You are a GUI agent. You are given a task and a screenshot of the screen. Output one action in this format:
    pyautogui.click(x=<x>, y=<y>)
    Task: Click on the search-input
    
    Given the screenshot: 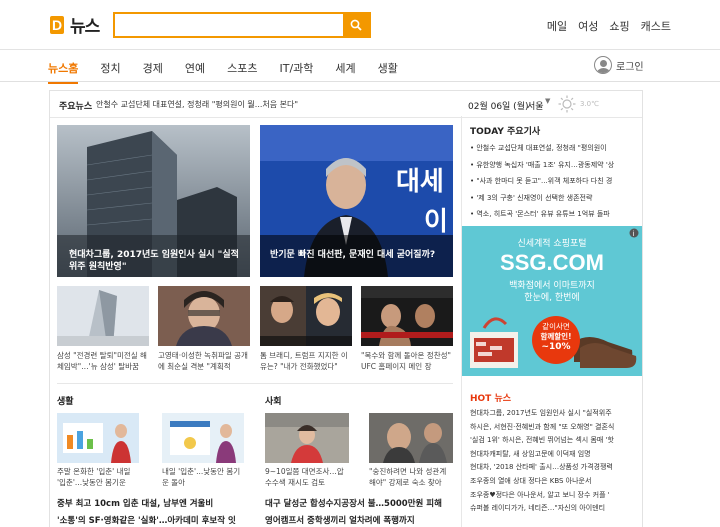 What is the action you would take?
    pyautogui.click(x=229, y=25)
    